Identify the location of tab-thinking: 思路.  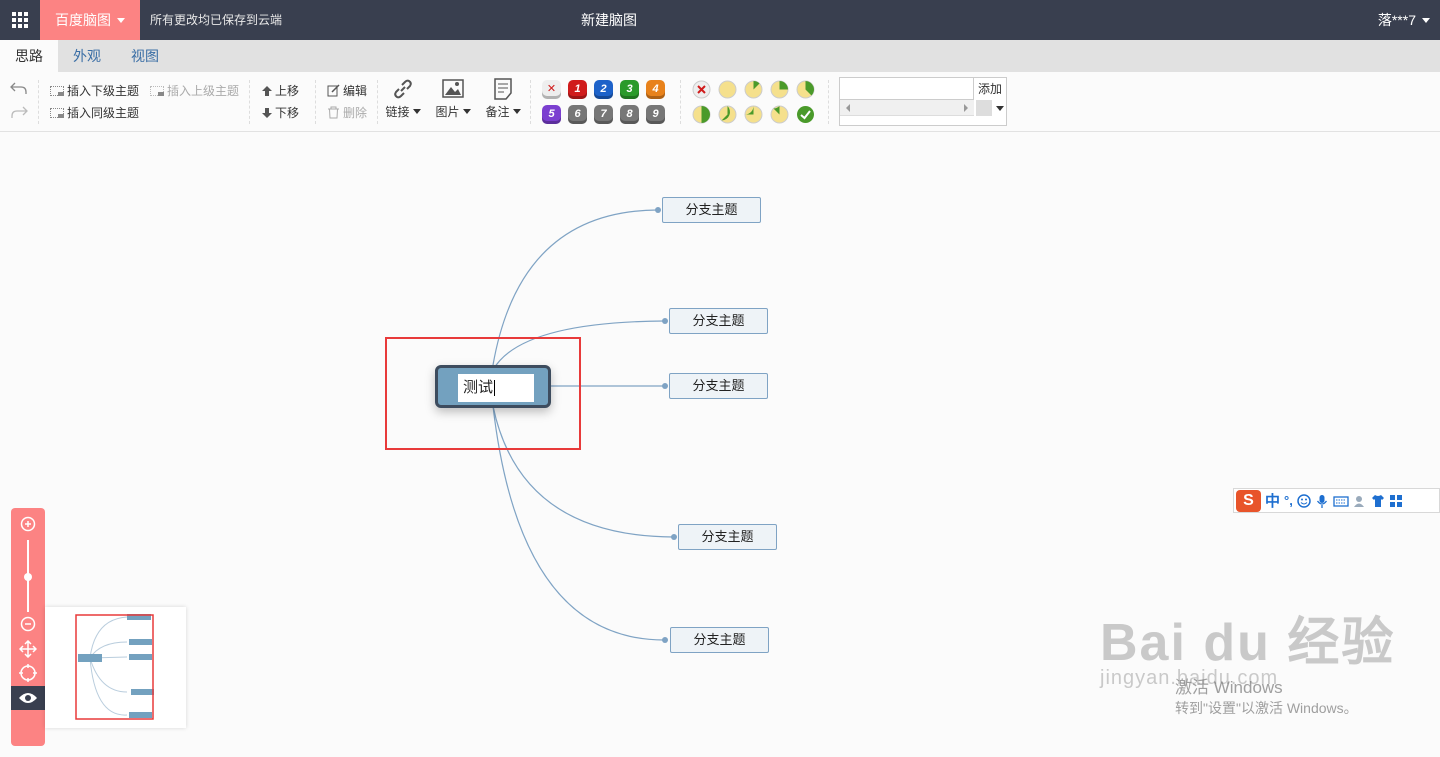
(29, 56).